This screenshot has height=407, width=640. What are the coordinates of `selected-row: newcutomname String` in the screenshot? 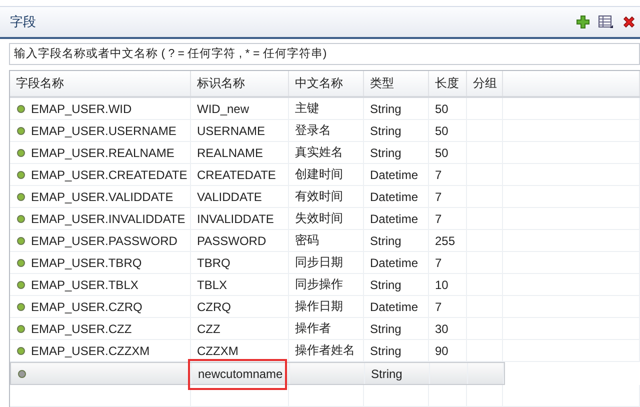 It's located at (257, 373).